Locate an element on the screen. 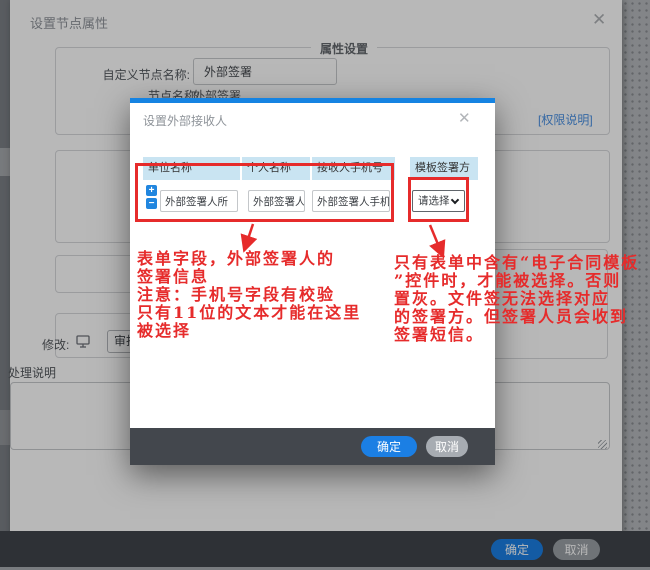 The image size is (650, 570). modal-cancel-button: 取消 is located at coordinates (447, 446).